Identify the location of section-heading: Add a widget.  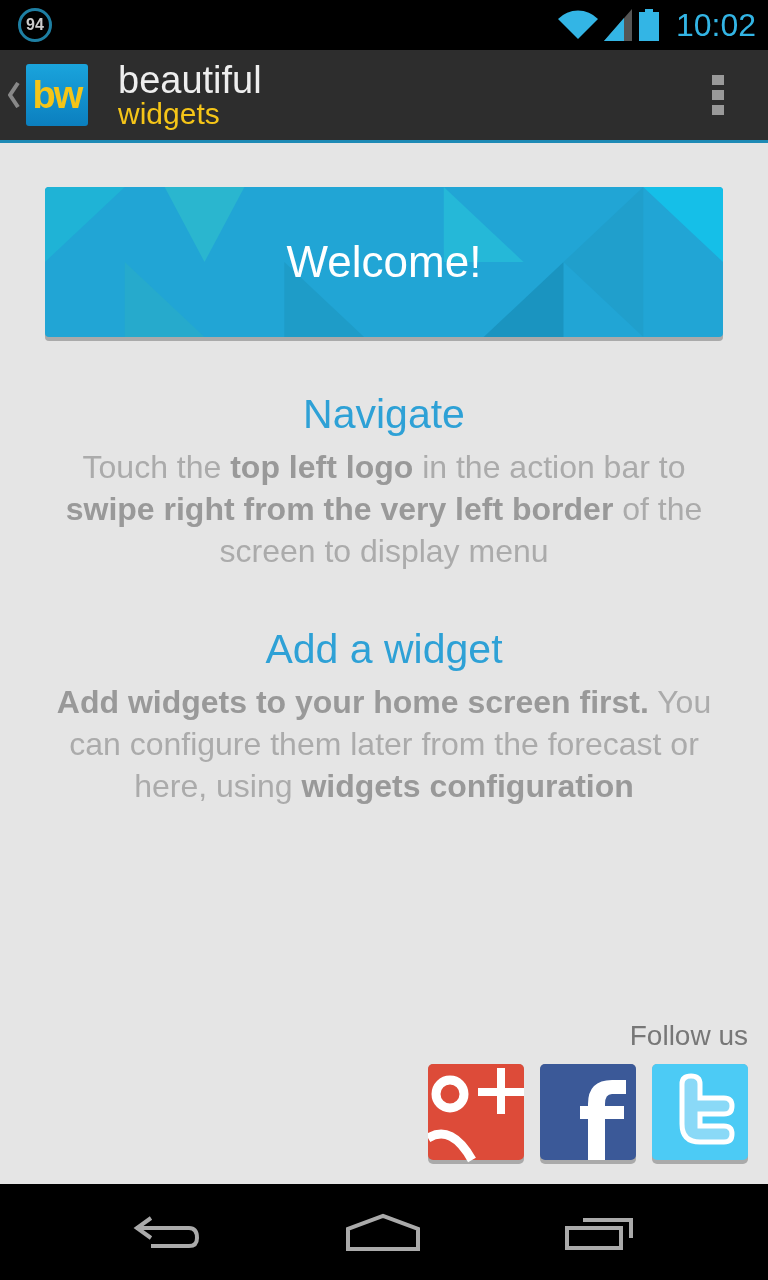
(384, 649).